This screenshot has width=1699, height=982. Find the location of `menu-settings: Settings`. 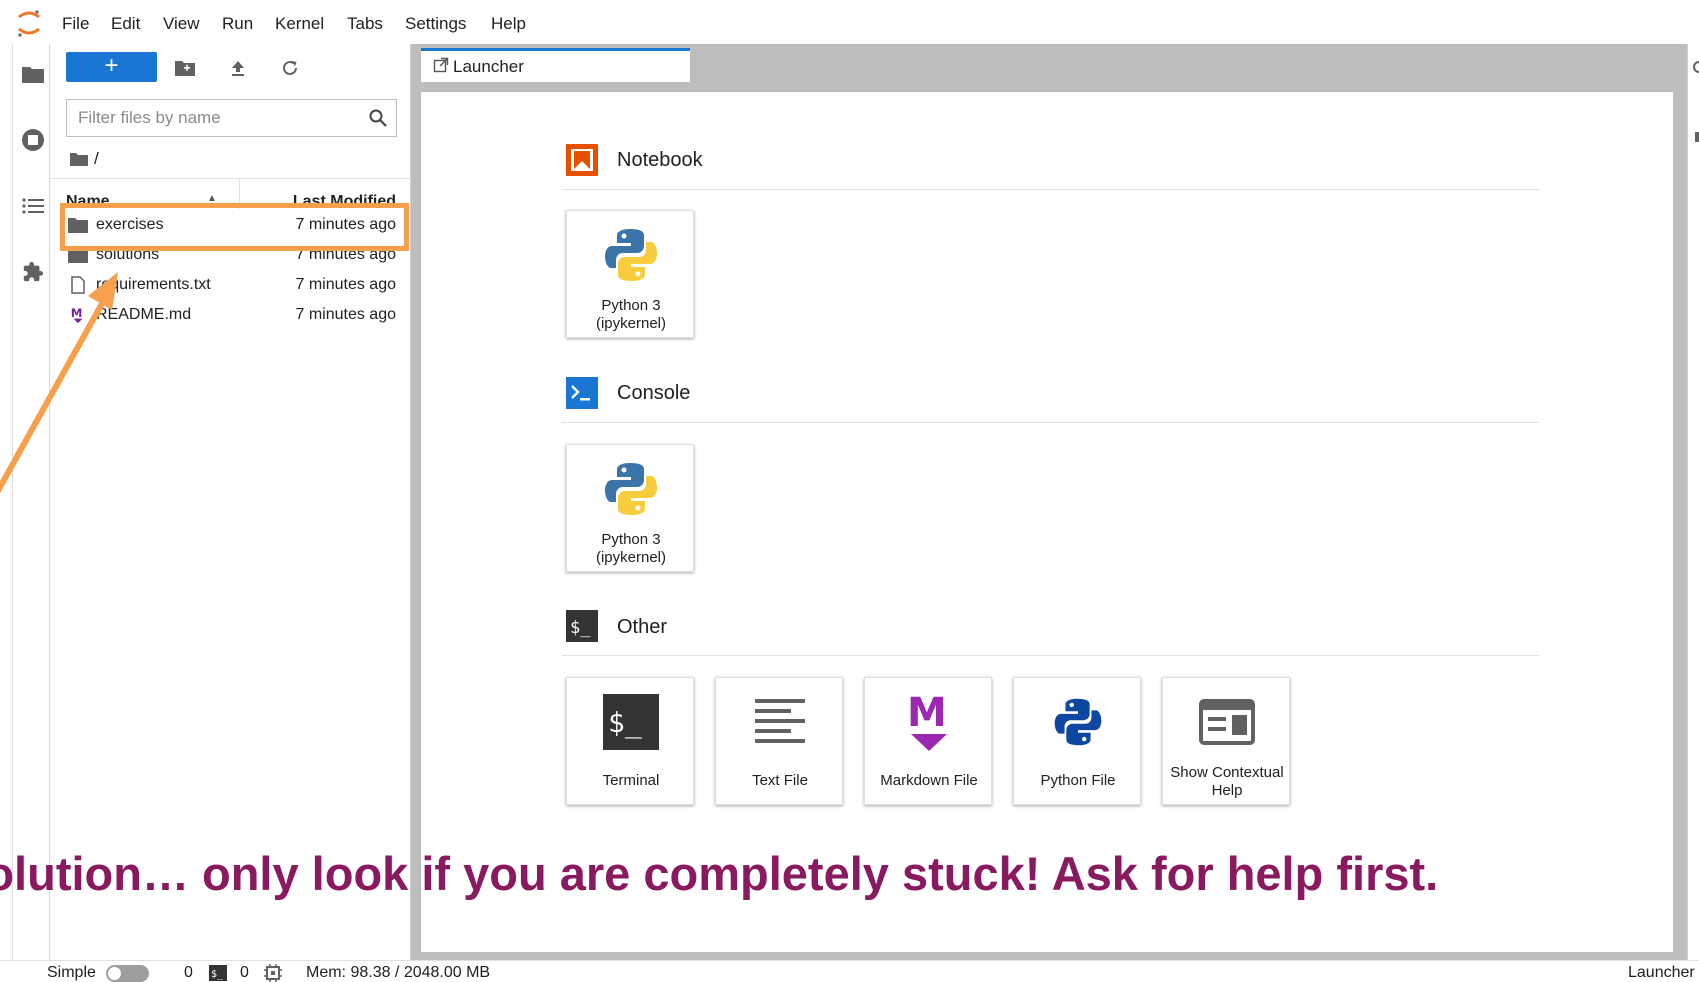

menu-settings: Settings is located at coordinates (435, 24).